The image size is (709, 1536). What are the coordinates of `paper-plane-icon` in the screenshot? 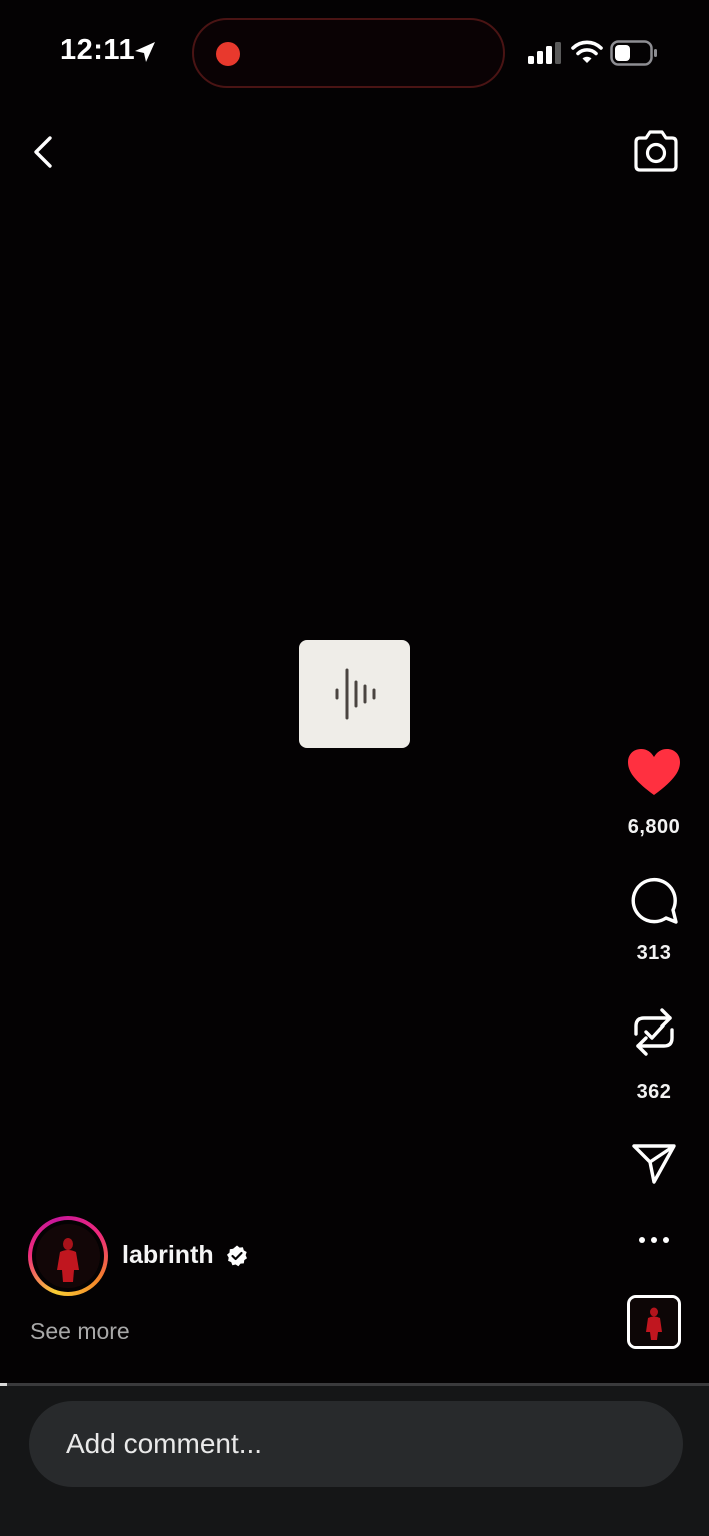 It's located at (654, 1164).